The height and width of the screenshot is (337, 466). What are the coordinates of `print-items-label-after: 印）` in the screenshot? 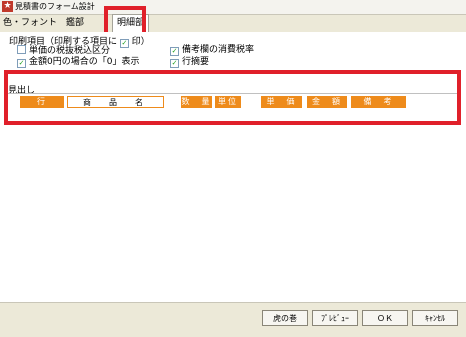 It's located at (140, 42).